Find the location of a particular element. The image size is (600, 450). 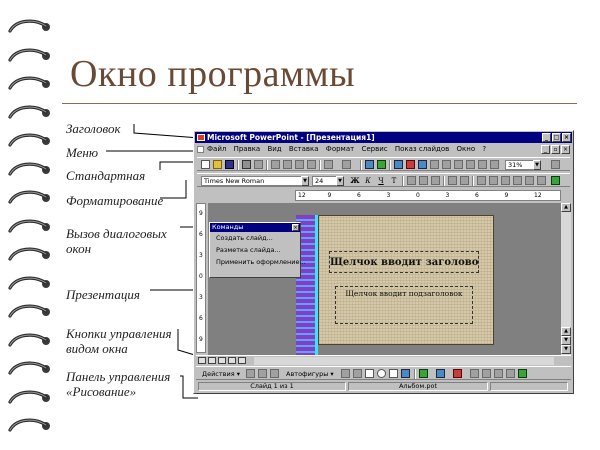

copy-icon is located at coordinates (287, 164).